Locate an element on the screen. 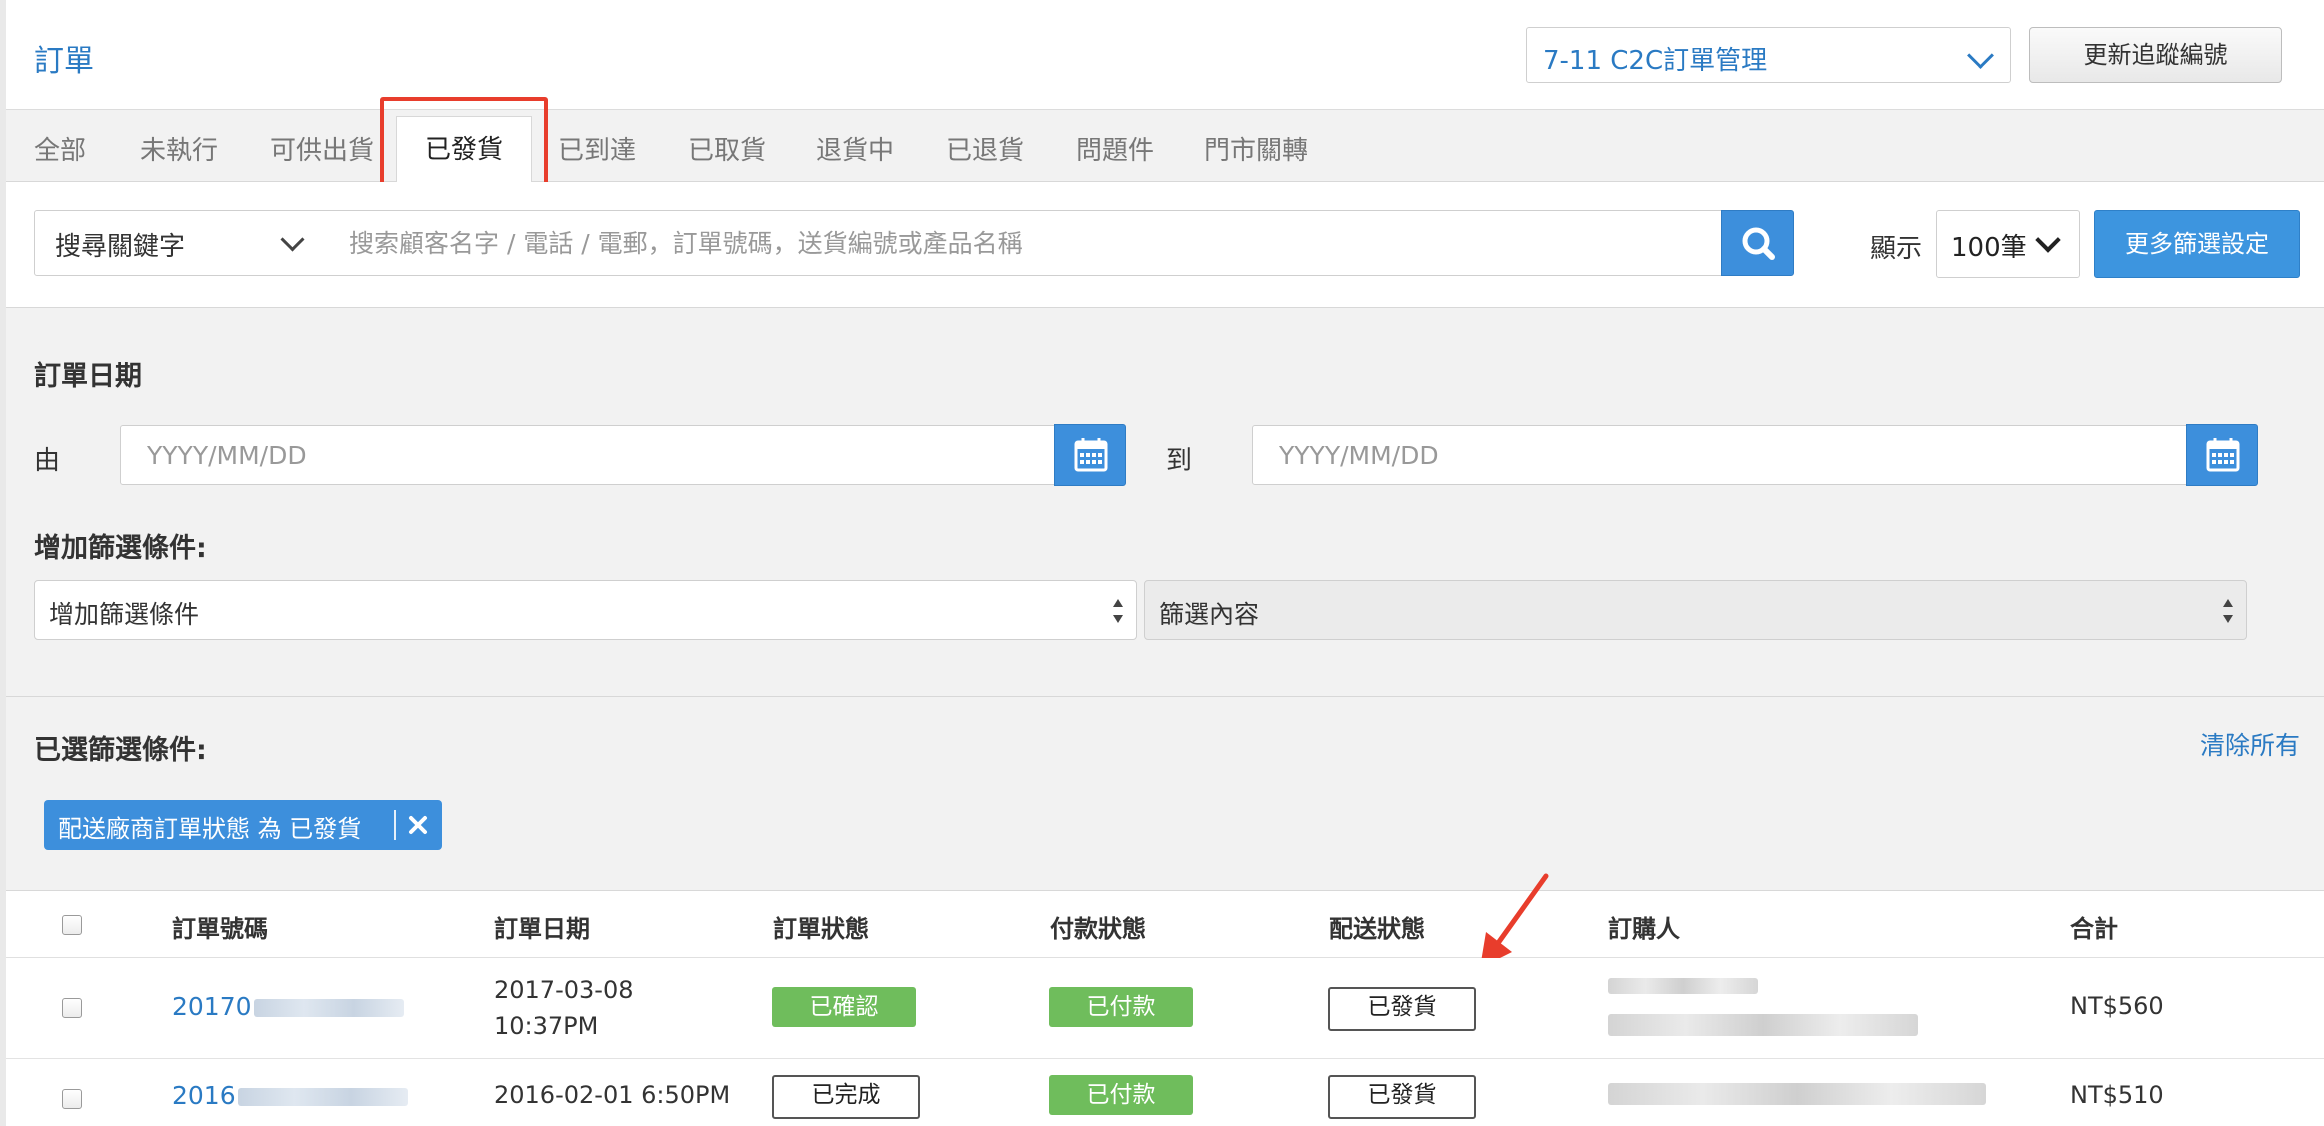 This screenshot has width=2324, height=1126. select-all-checkbox is located at coordinates (72, 925).